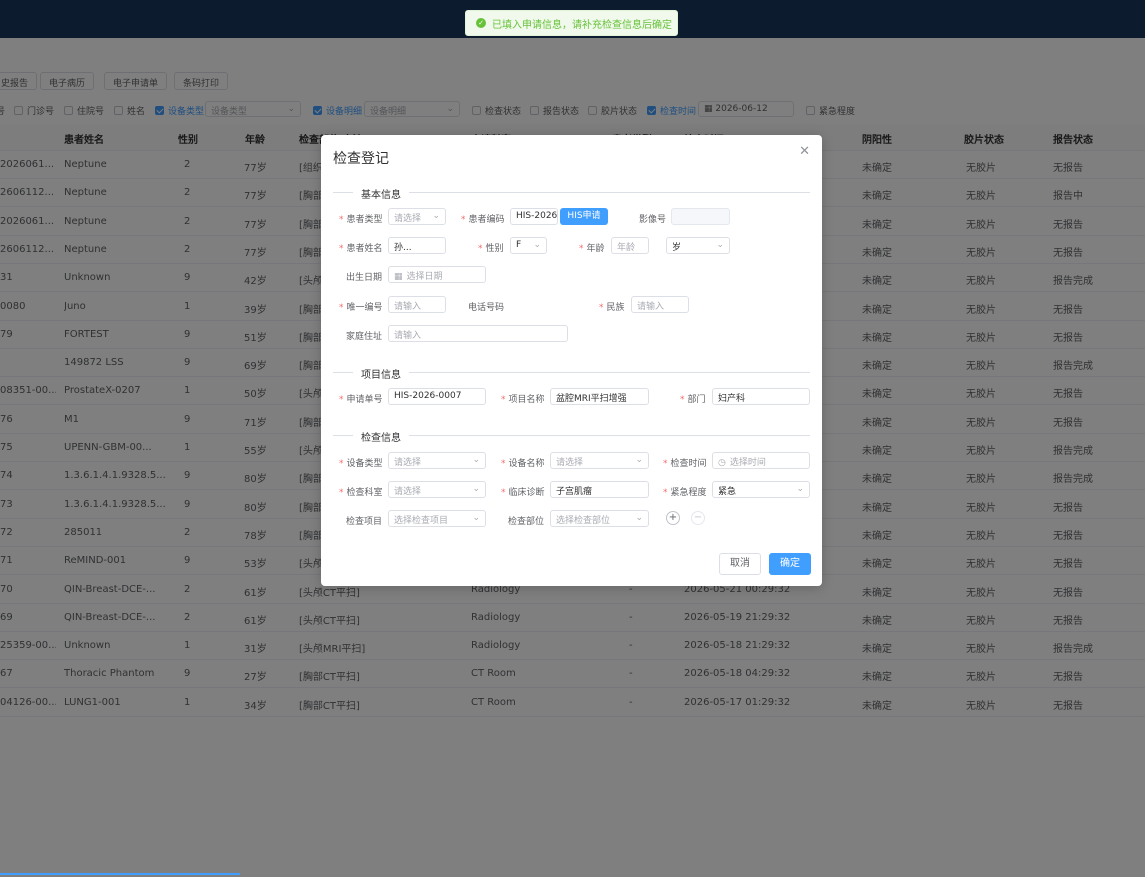 The image size is (1145, 877). What do you see at coordinates (534, 216) in the screenshot?
I see `patient-code-input: HIS-2026-` at bounding box center [534, 216].